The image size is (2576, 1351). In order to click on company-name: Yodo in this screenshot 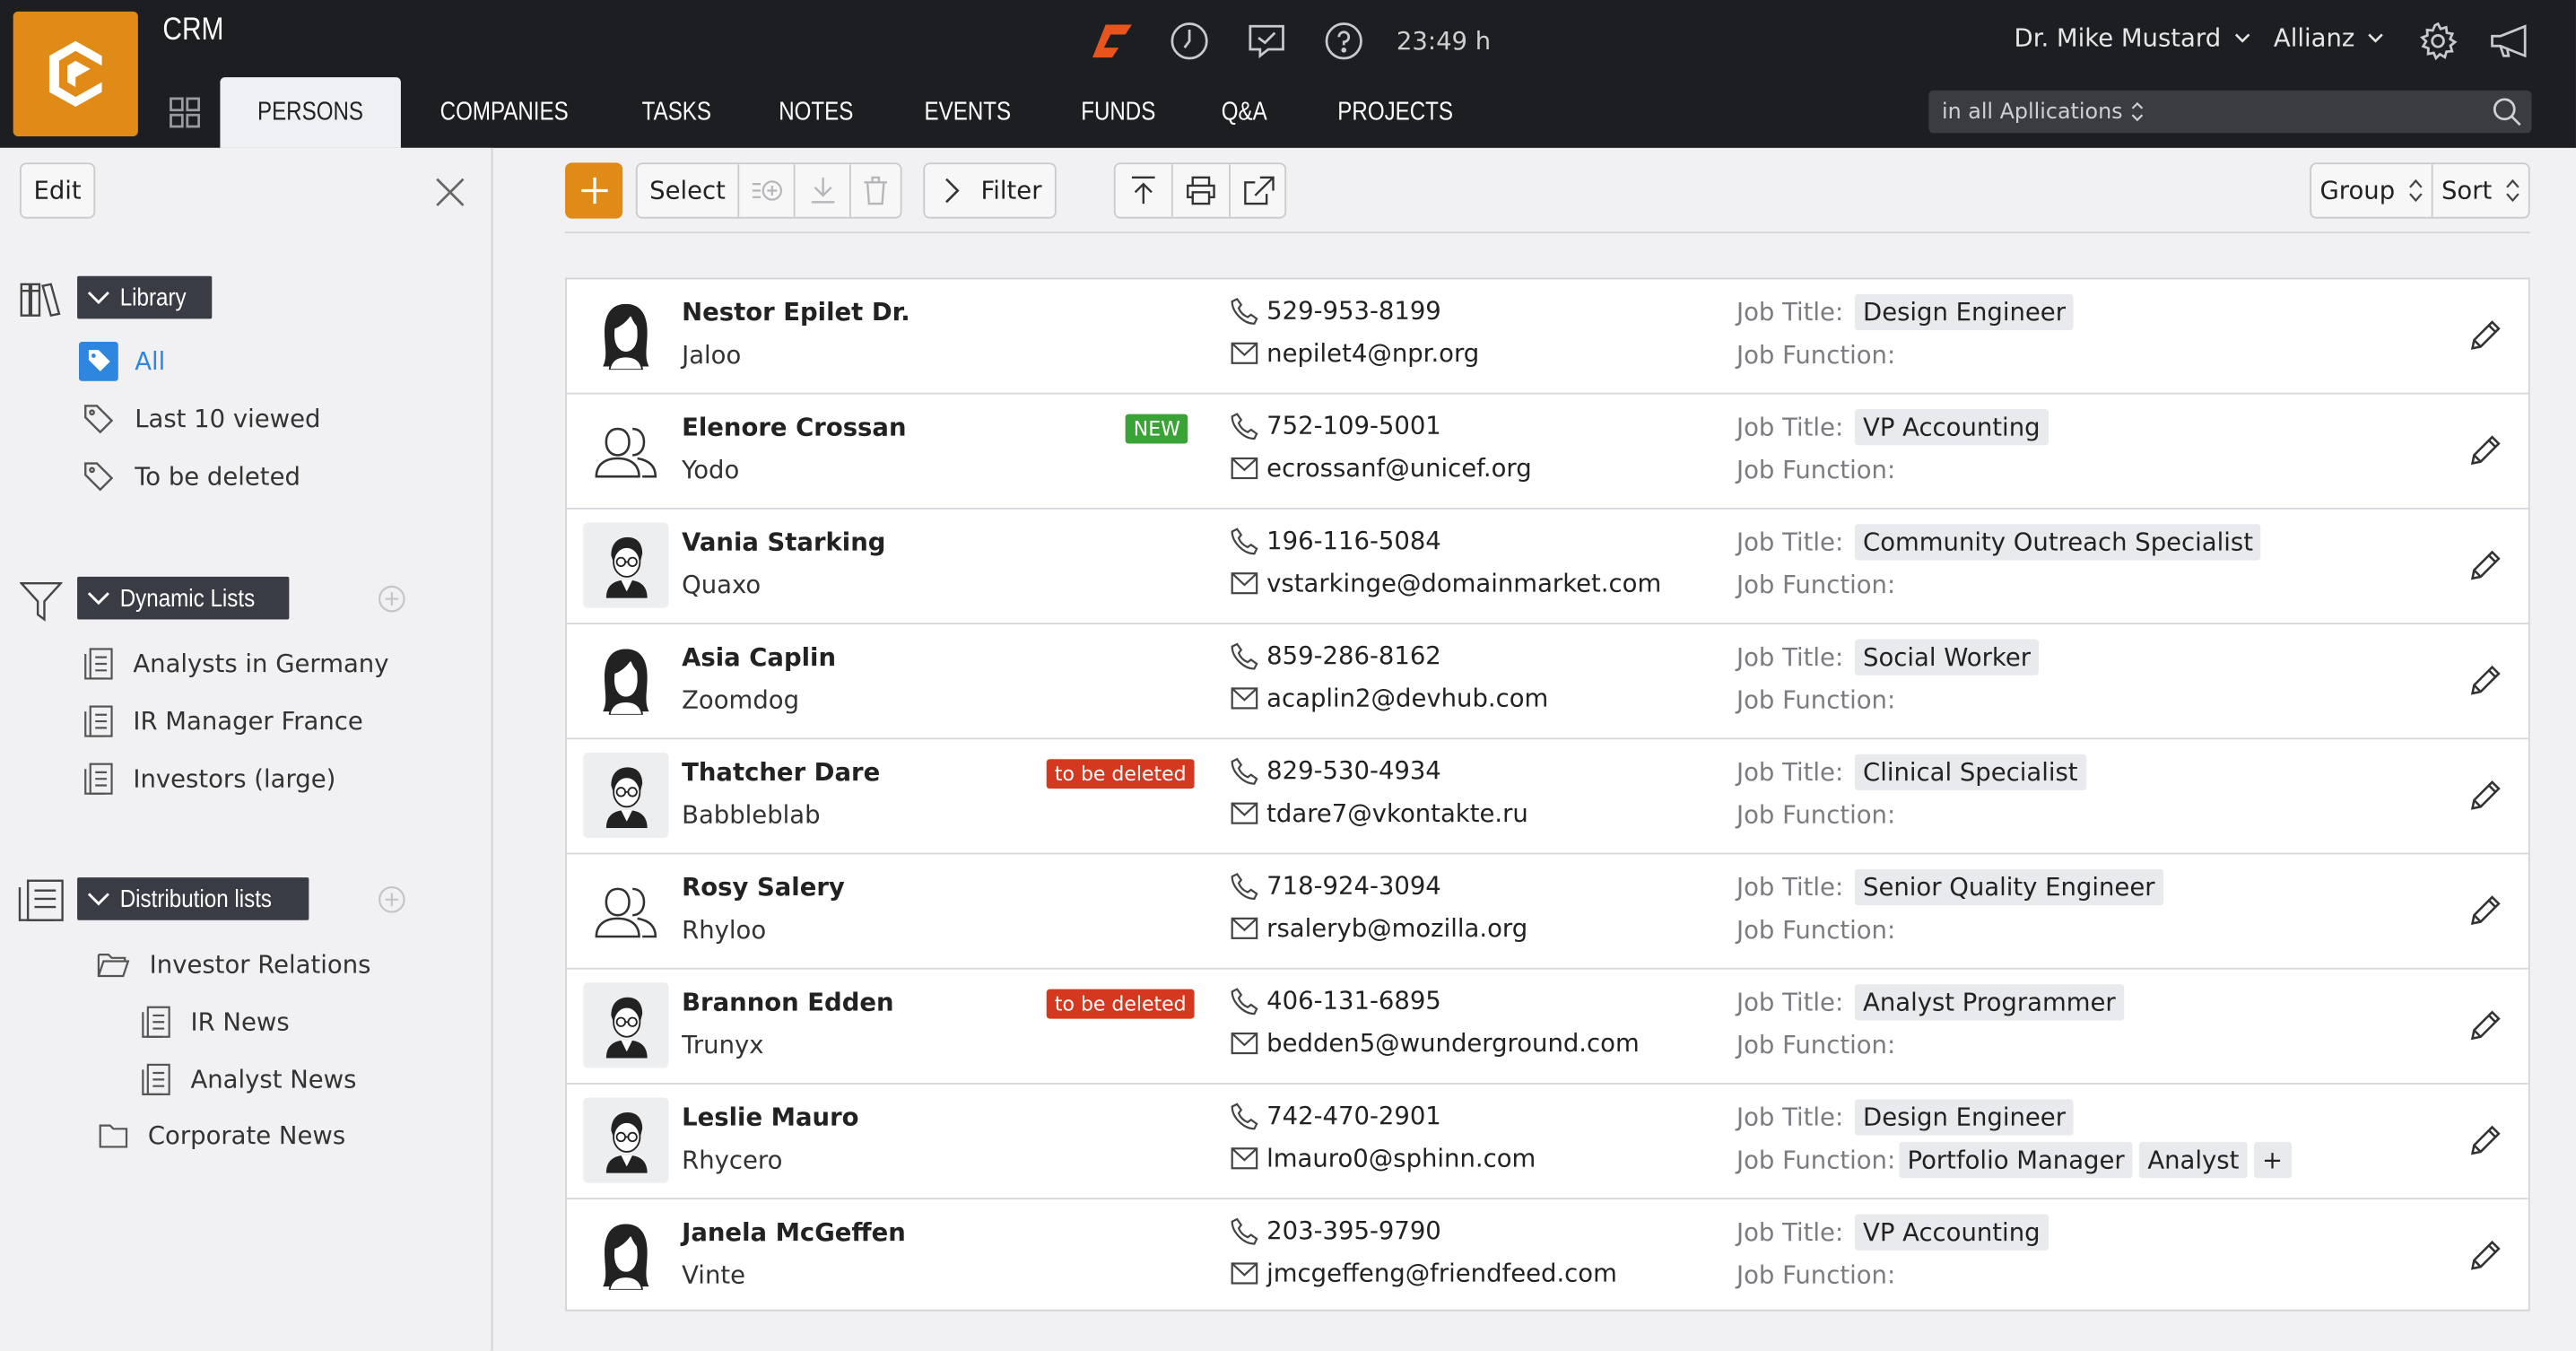, I will do `click(710, 469)`.